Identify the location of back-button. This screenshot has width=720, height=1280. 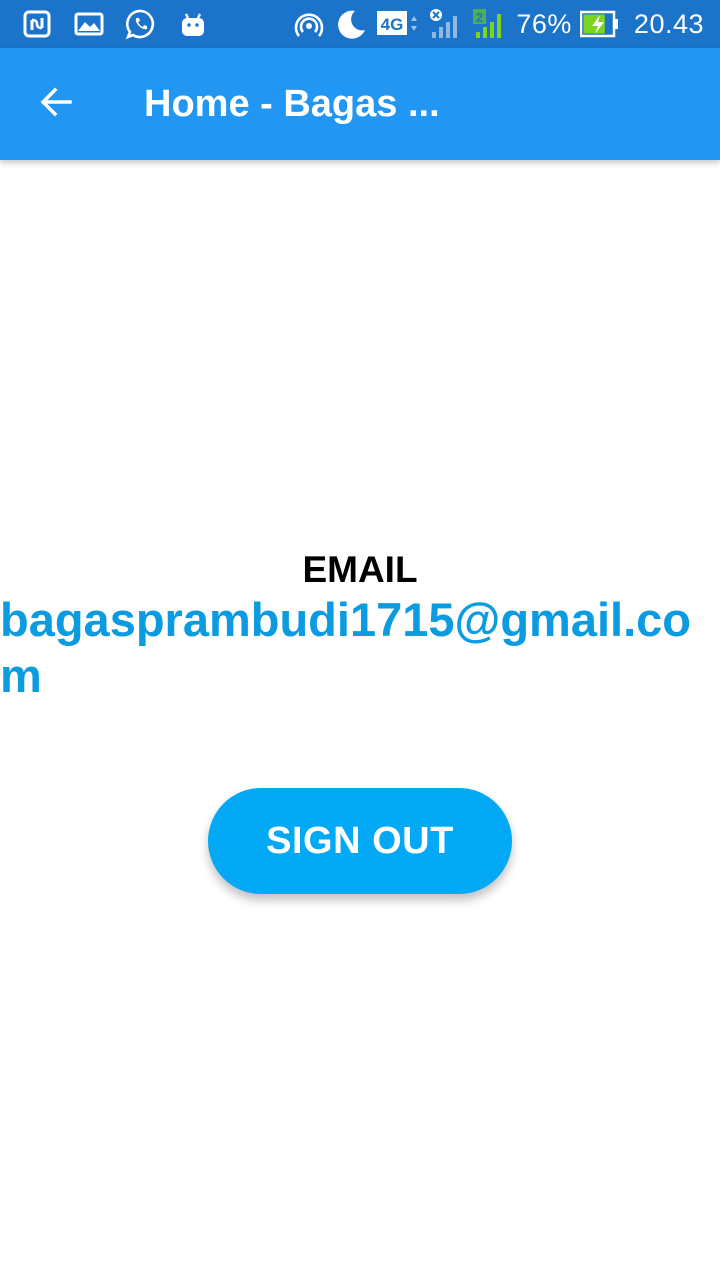
(56, 104).